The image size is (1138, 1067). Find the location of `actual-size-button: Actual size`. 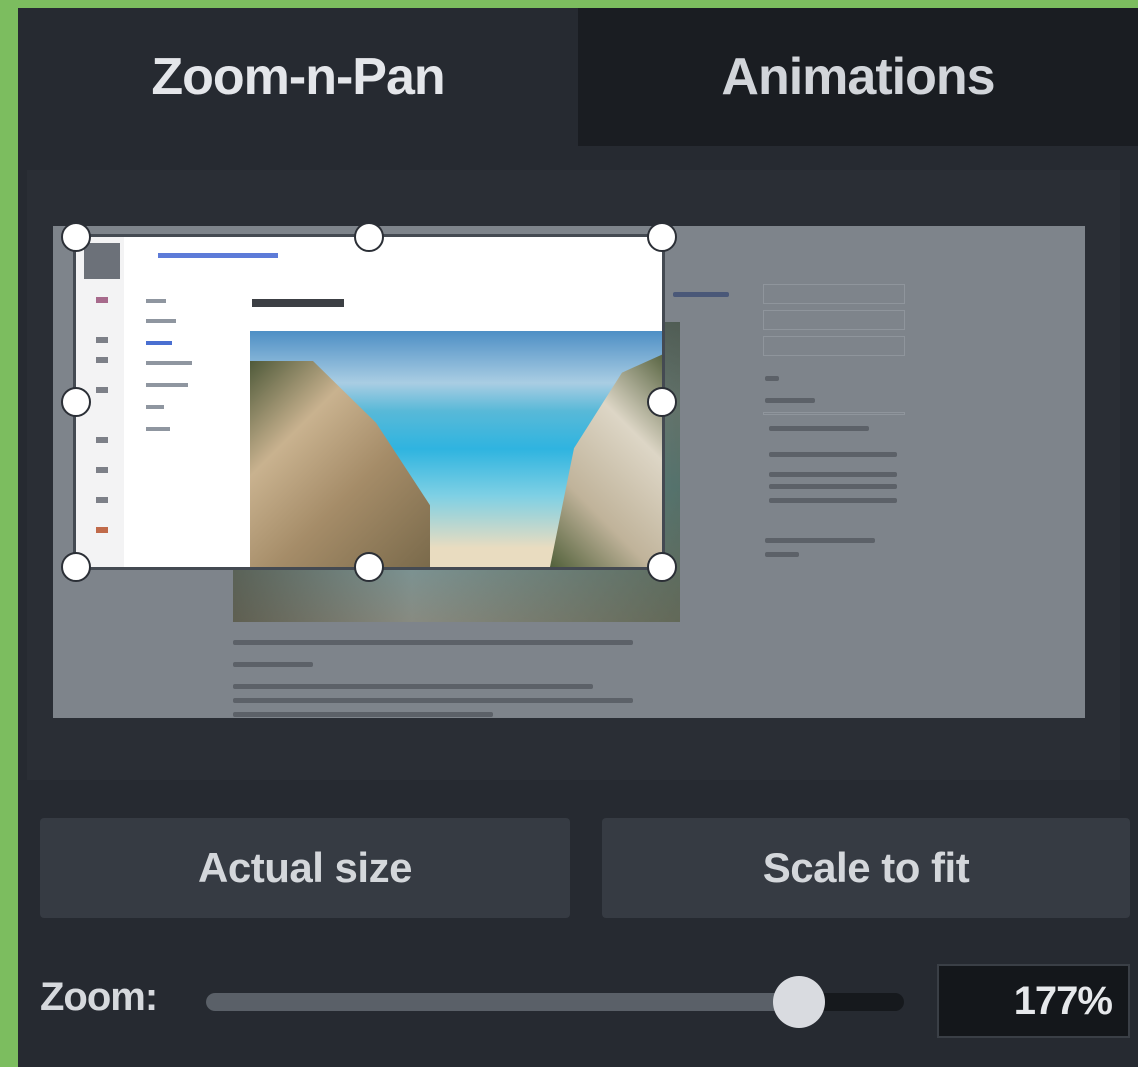

actual-size-button: Actual size is located at coordinates (305, 868).